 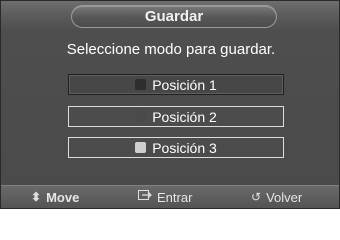 What do you see at coordinates (145, 197) in the screenshot?
I see `enter-icon` at bounding box center [145, 197].